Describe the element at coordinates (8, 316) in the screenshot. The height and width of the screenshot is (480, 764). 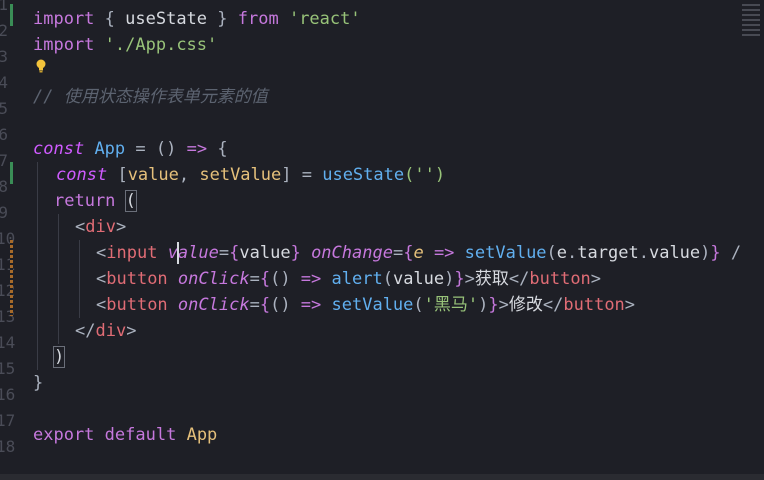
I see `line-number: 13` at that location.